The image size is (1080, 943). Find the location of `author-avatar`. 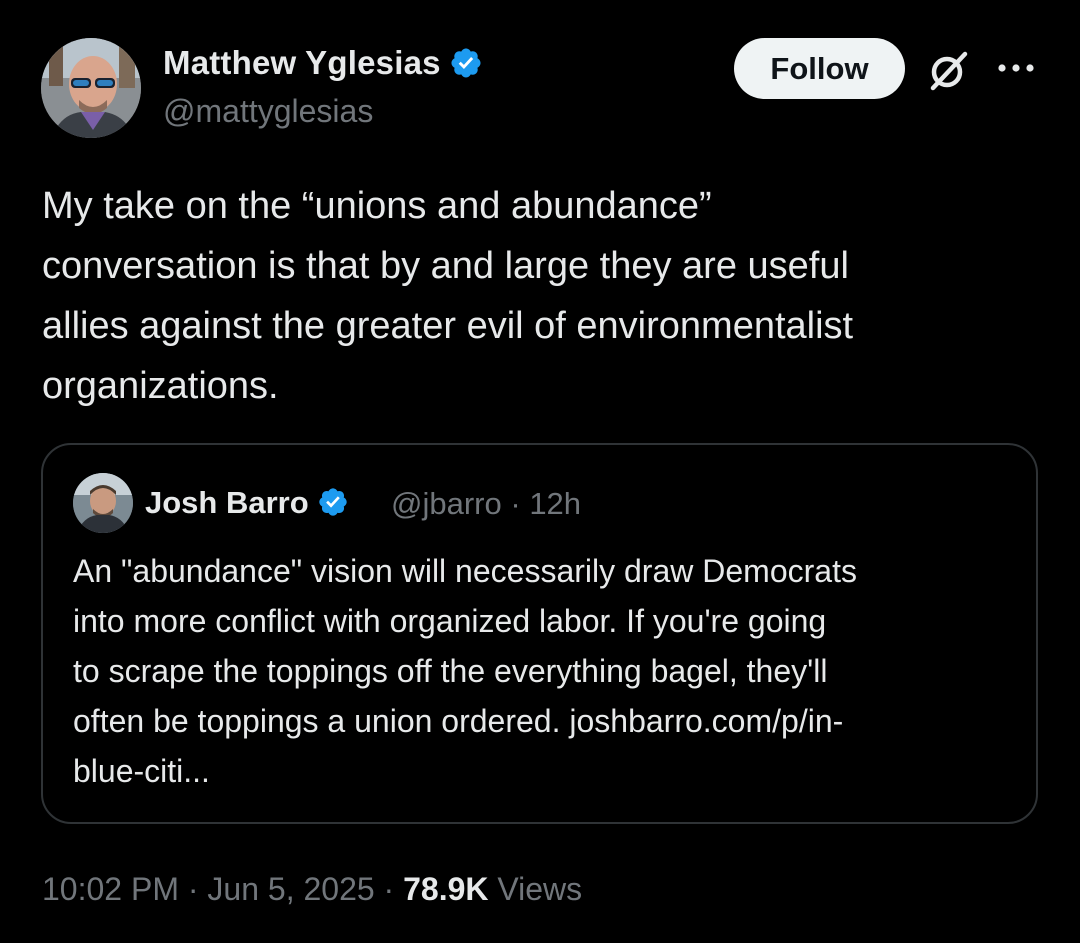

author-avatar is located at coordinates (91, 88).